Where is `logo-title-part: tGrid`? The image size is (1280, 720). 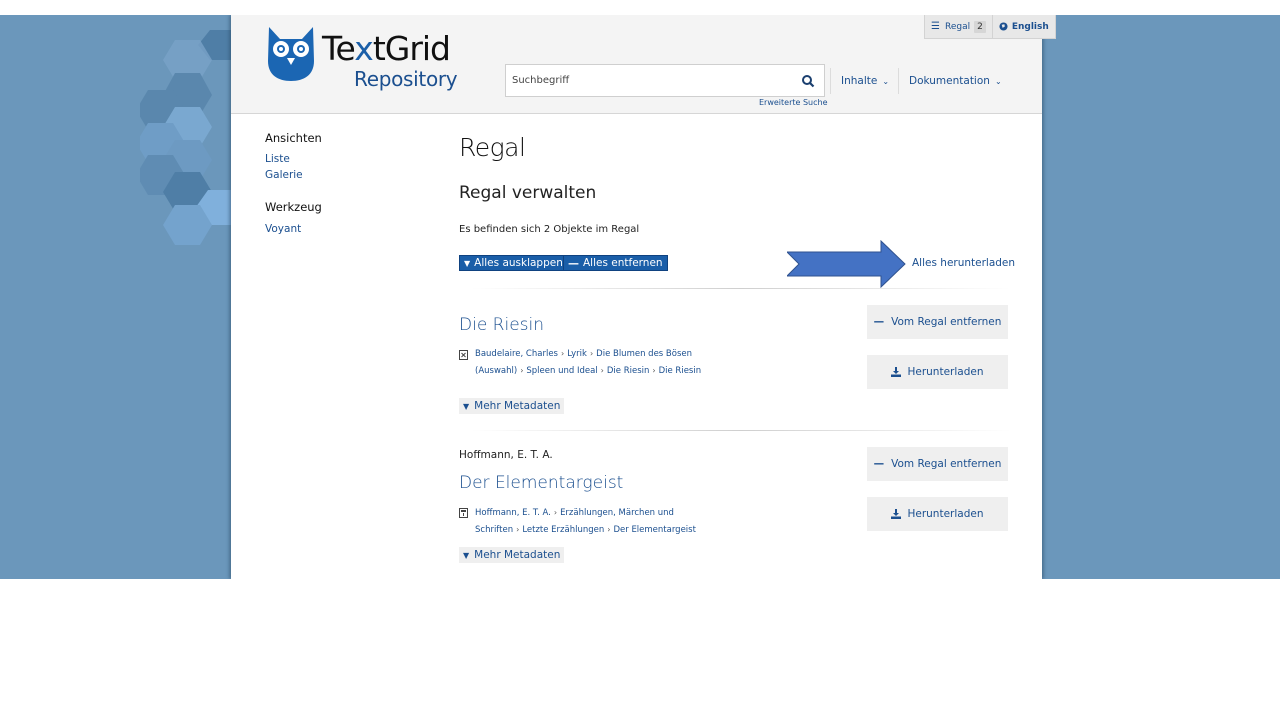 logo-title-part: tGrid is located at coordinates (411, 48).